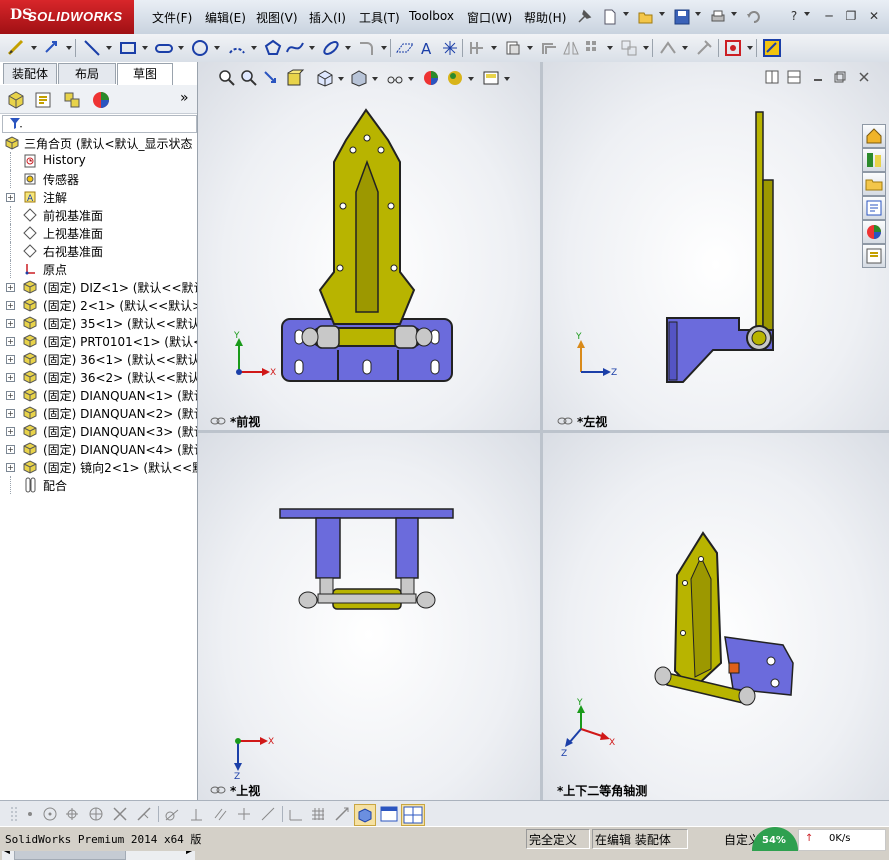 The height and width of the screenshot is (860, 889). I want to click on section-view-icon, so click(295, 78).